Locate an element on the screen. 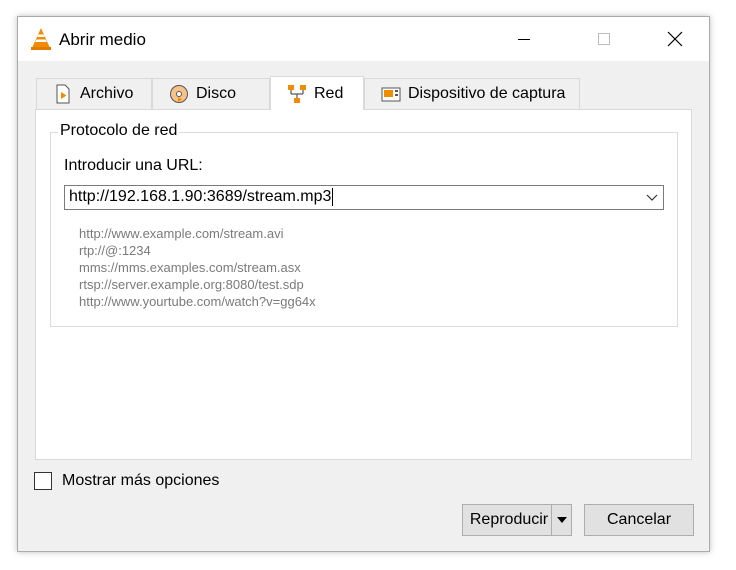 The image size is (736, 570). tab-dispositivo-de-captura: Dispositivo de captura is located at coordinates (472, 93).